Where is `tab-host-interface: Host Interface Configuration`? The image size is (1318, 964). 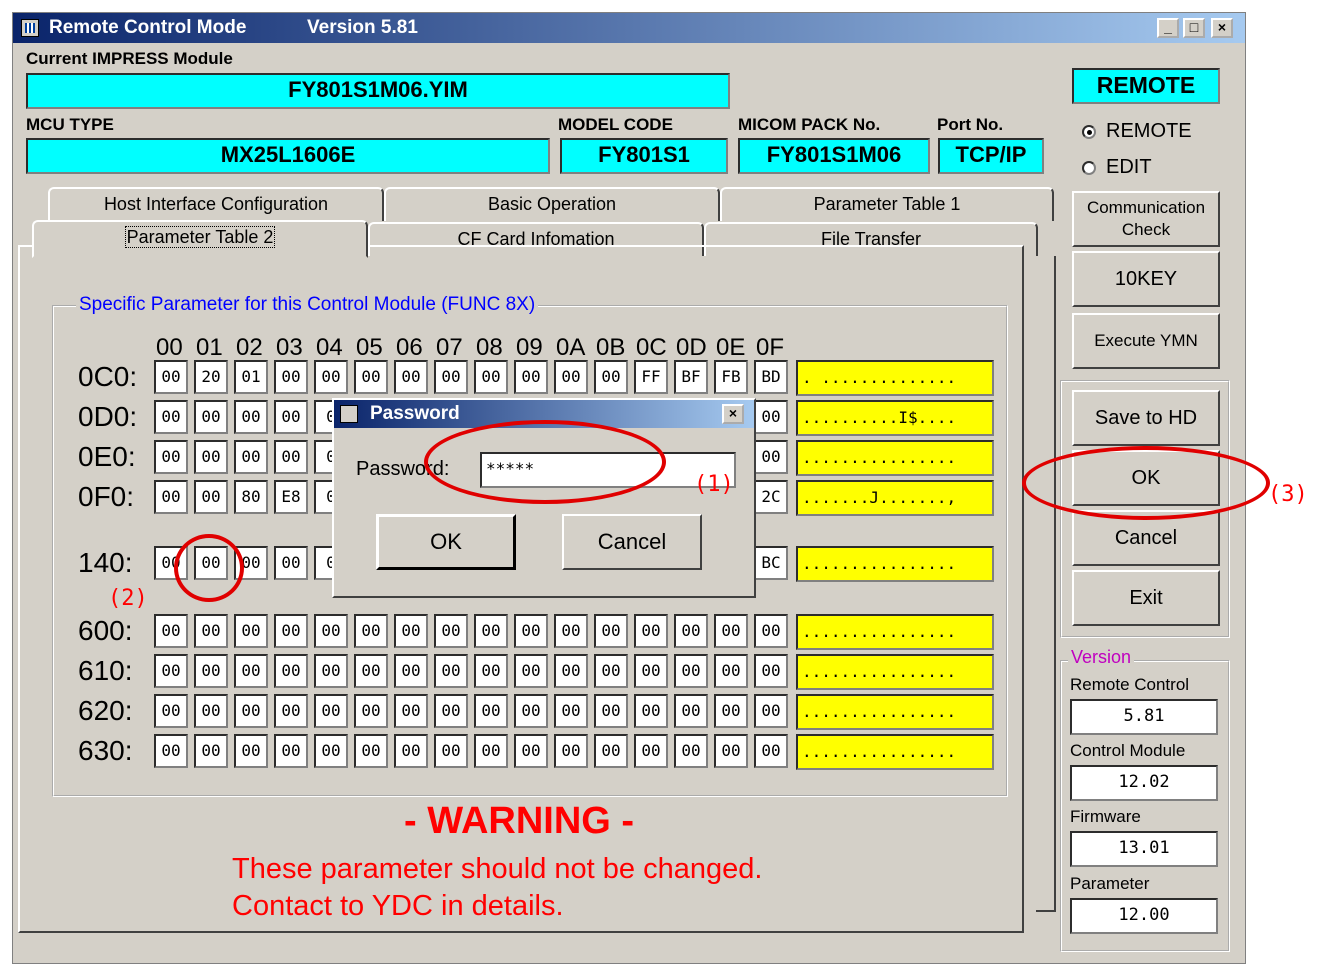
tab-host-interface: Host Interface Configuration is located at coordinates (216, 204).